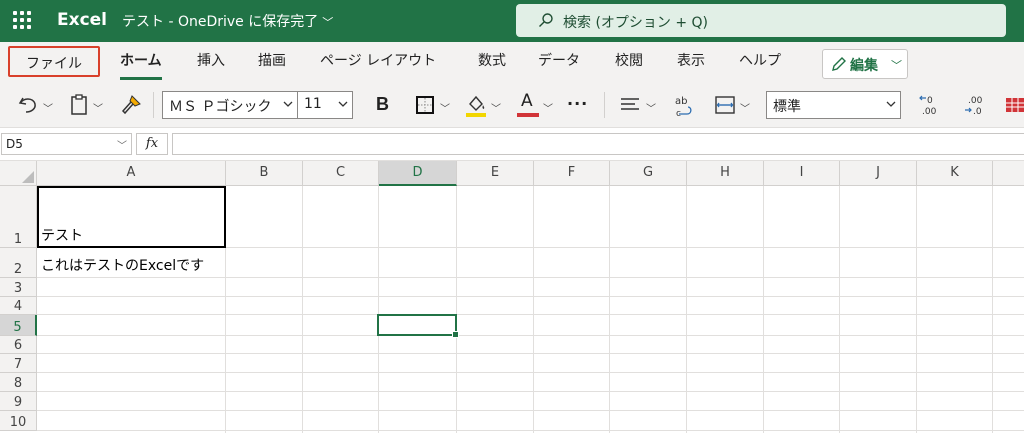 Image resolution: width=1024 pixels, height=433 pixels. Describe the element at coordinates (325, 105) in the screenshot. I see `font-size-dropdown: 11` at that location.